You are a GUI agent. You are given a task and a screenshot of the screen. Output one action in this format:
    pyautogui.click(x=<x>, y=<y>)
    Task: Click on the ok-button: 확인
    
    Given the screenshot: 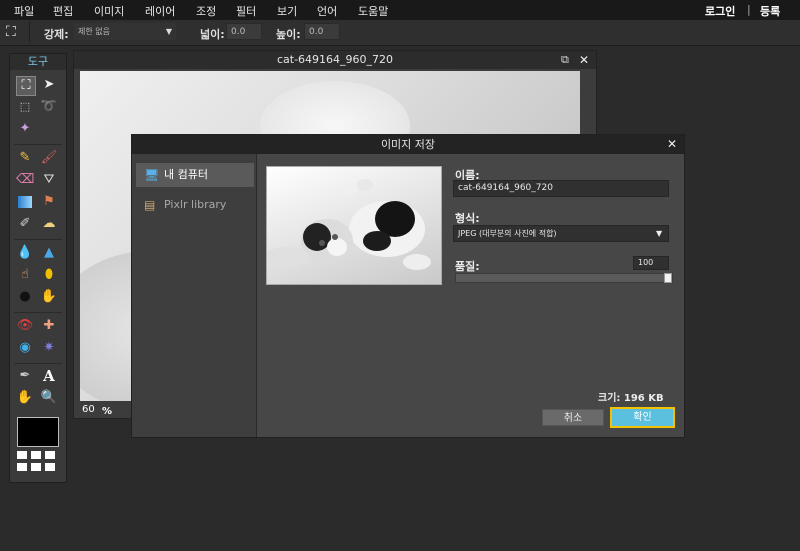 What is the action you would take?
    pyautogui.click(x=642, y=417)
    